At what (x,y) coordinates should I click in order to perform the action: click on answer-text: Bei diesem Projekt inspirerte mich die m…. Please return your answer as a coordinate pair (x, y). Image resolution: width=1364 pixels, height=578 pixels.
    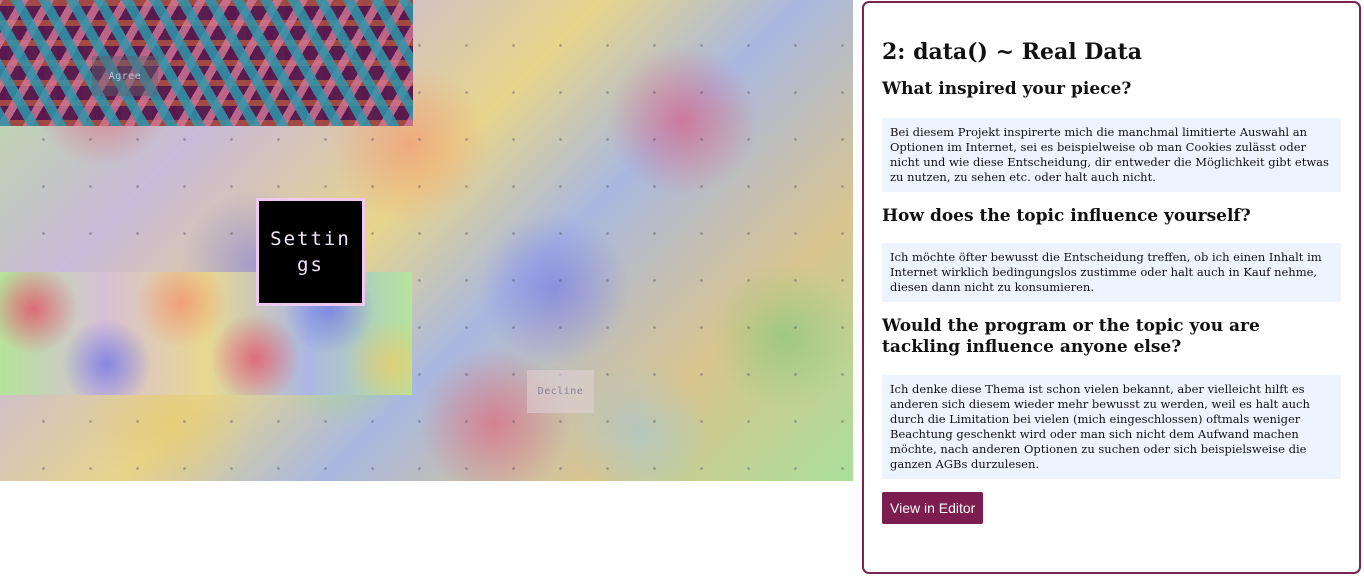
    Looking at the image, I should click on (1111, 155).